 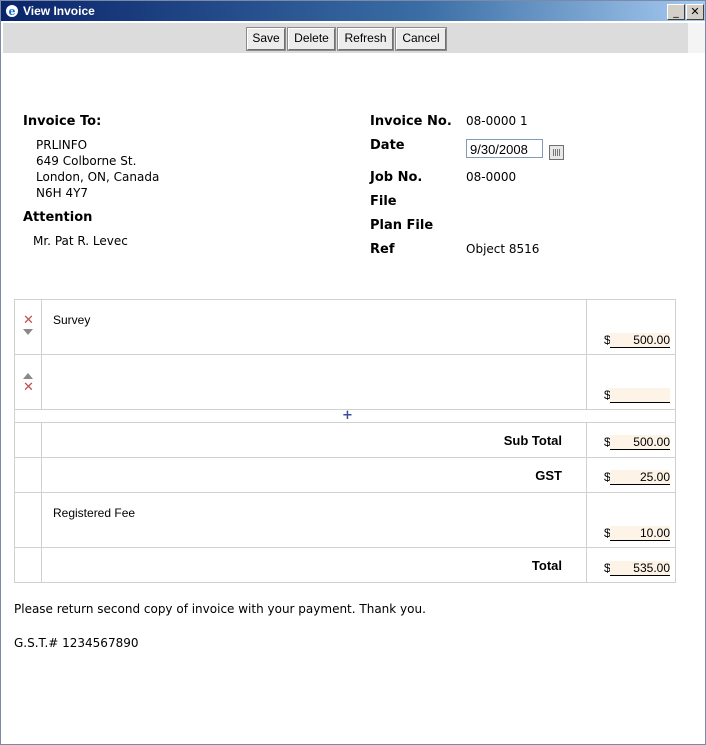 I want to click on scrollbar, so click(x=696, y=38).